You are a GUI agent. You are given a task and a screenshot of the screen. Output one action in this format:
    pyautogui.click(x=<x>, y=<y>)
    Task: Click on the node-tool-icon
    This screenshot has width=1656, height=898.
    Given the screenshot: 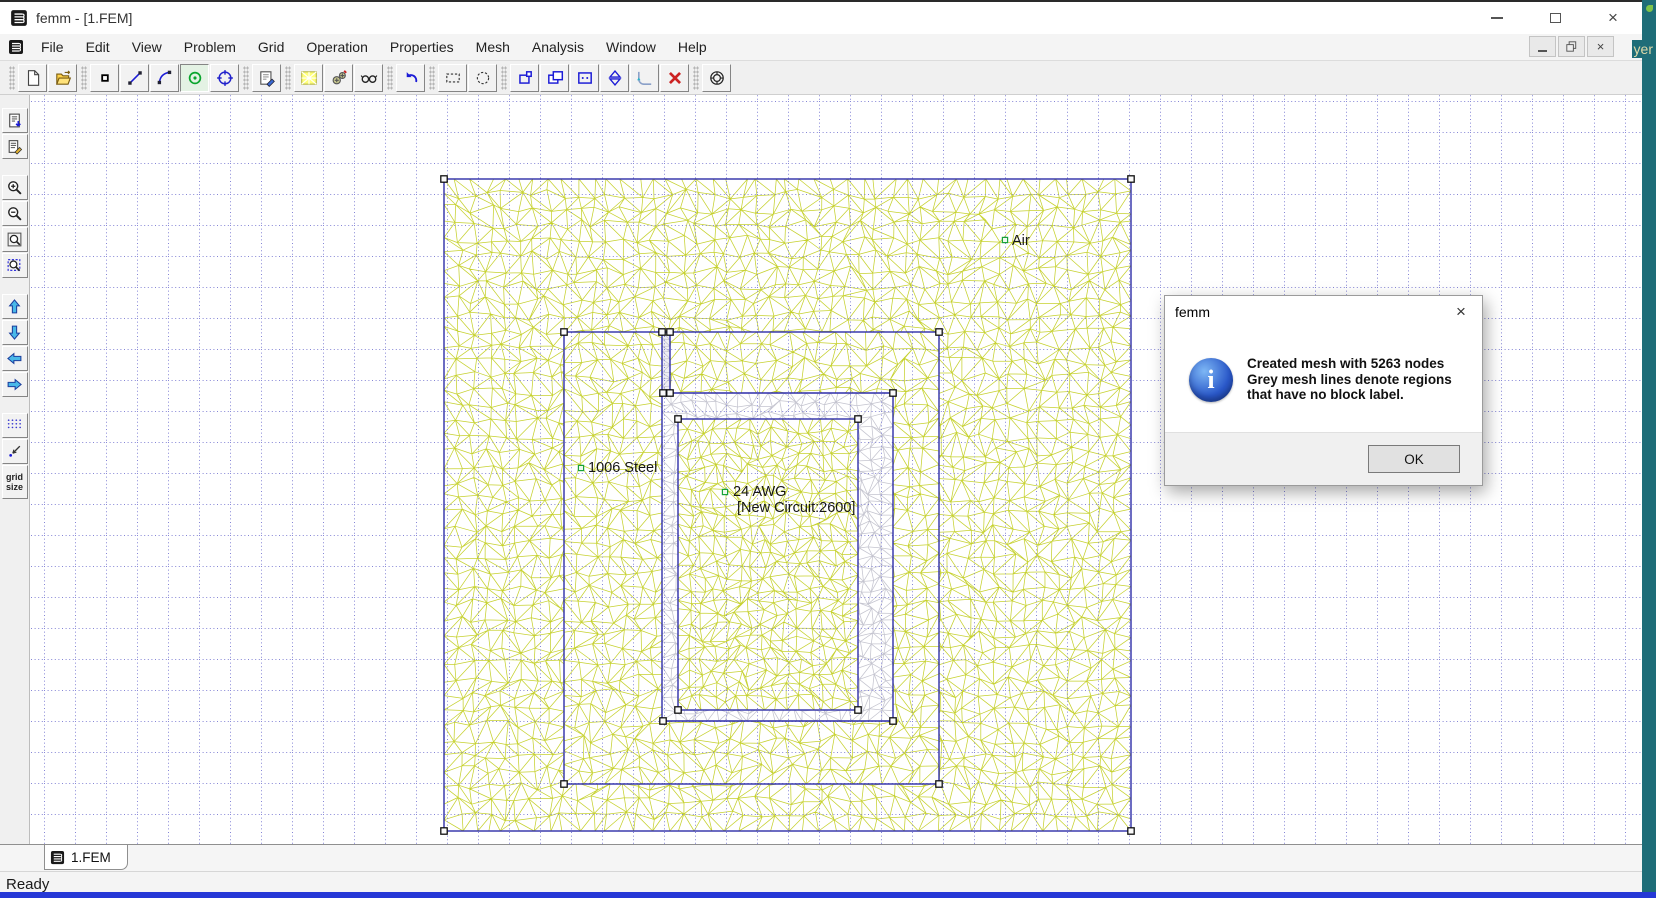 What is the action you would take?
    pyautogui.click(x=104, y=77)
    